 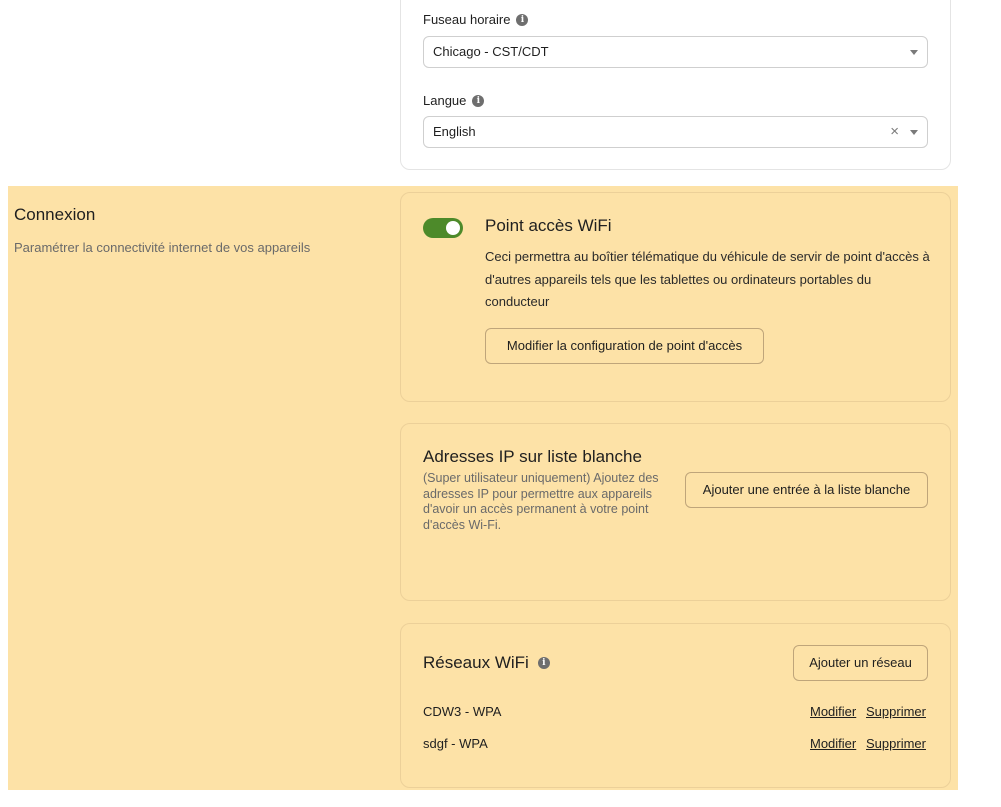 I want to click on language-label-row: Langue i, so click(x=454, y=100).